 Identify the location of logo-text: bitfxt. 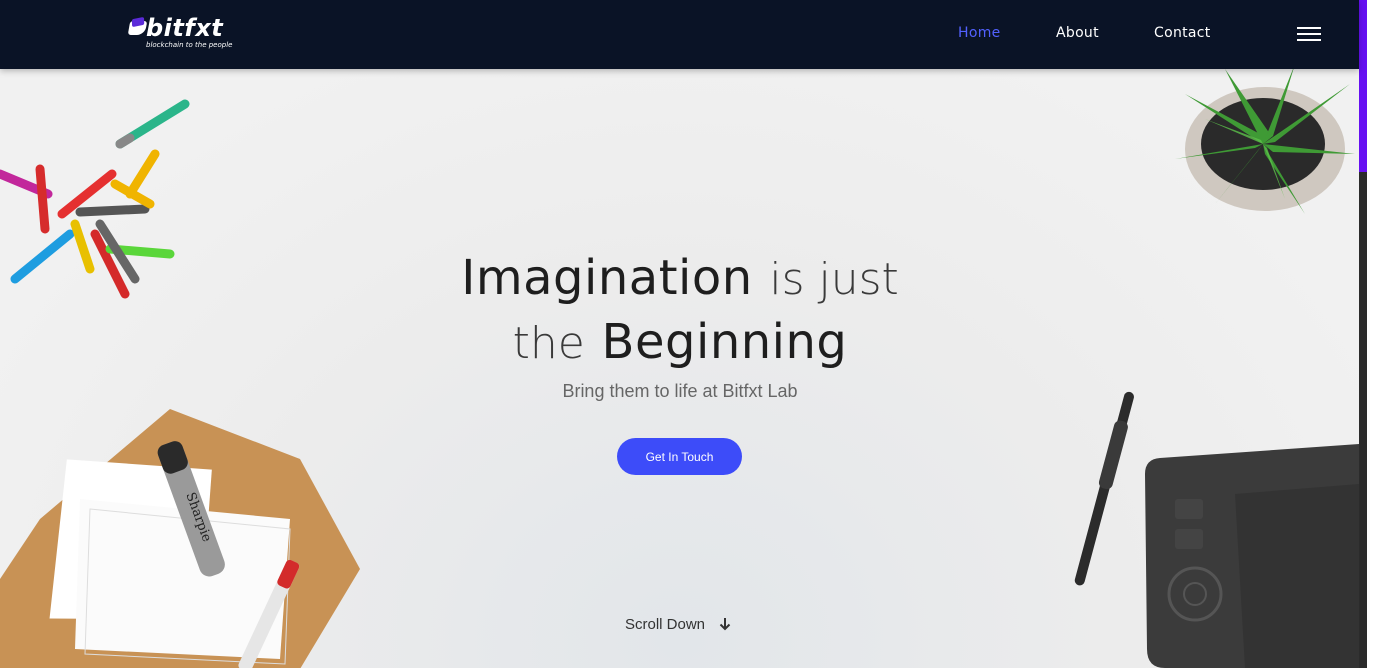
(185, 28).